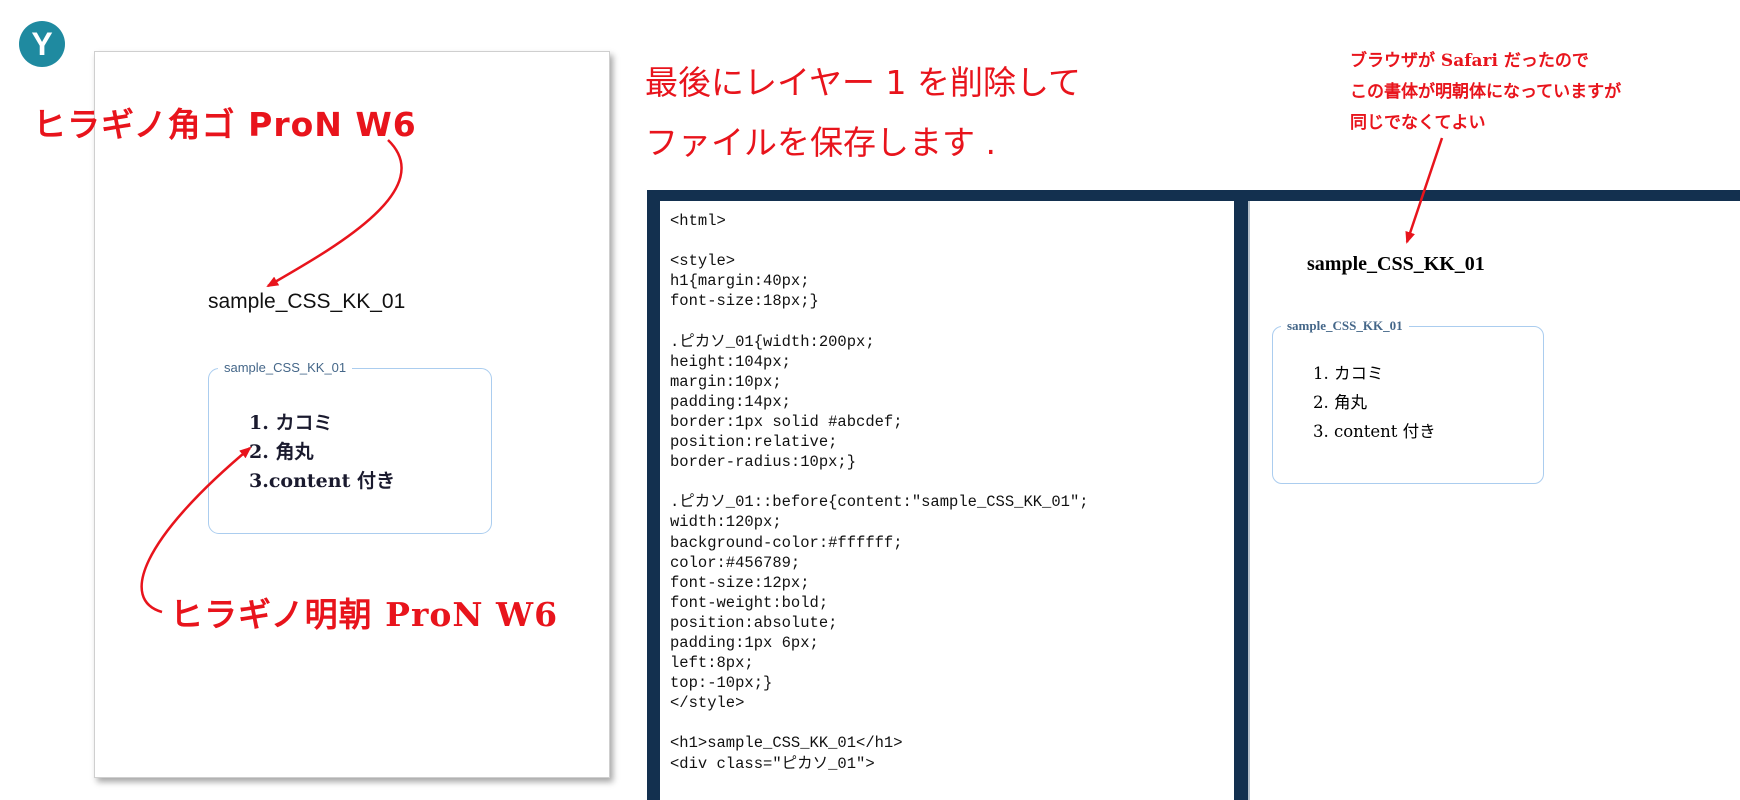  Describe the element at coordinates (703, 261) in the screenshot. I see `code-line: <style>` at that location.